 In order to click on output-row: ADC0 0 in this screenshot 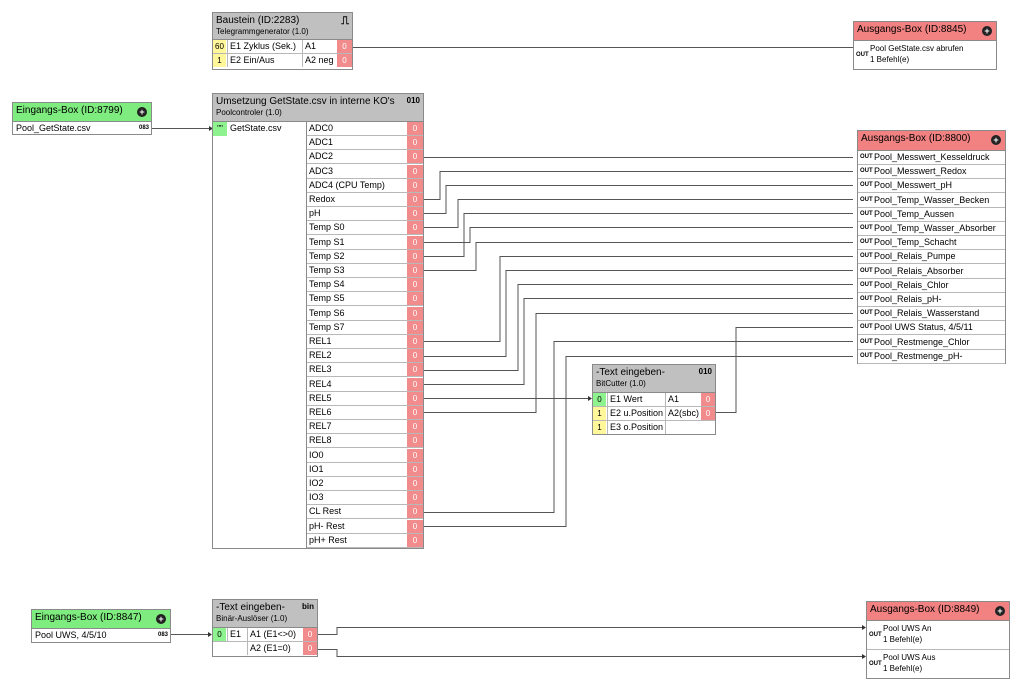, I will do `click(365, 129)`.